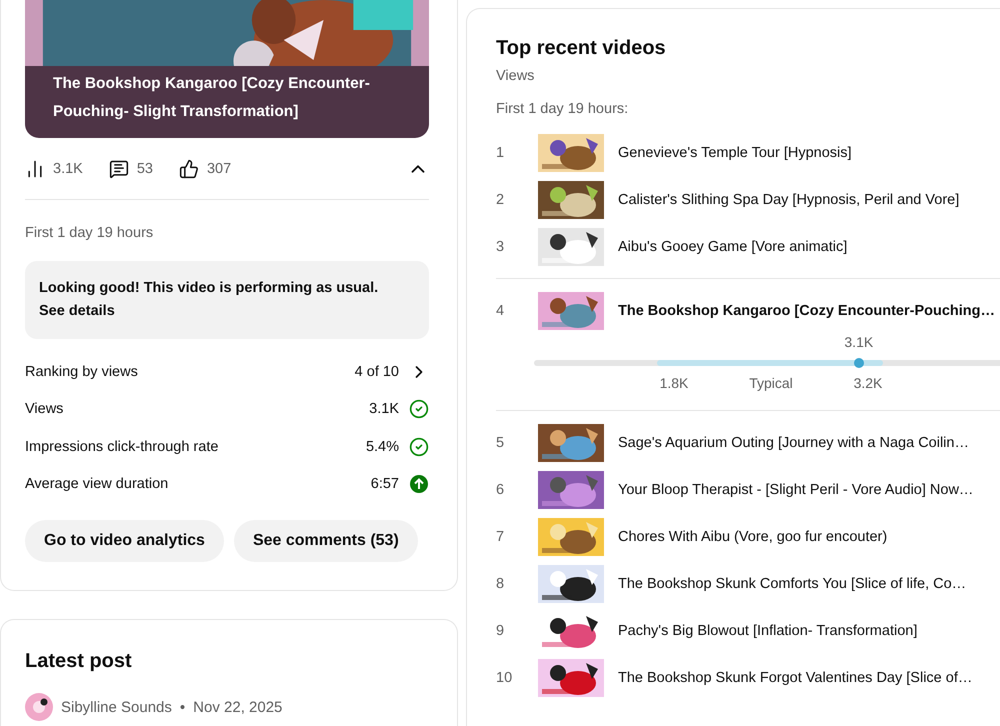 This screenshot has width=1000, height=726. Describe the element at coordinates (118, 168) in the screenshot. I see `comment-icon` at that location.